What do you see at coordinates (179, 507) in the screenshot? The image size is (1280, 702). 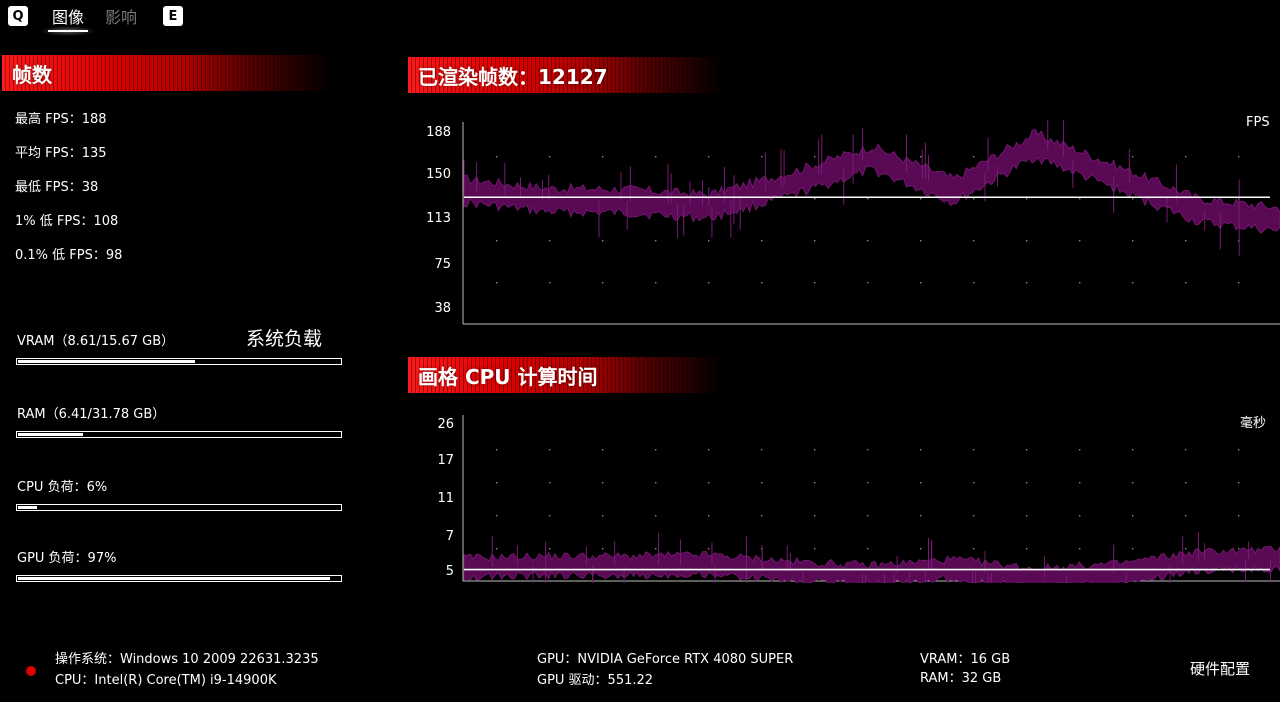 I see `cpu-load-bar` at bounding box center [179, 507].